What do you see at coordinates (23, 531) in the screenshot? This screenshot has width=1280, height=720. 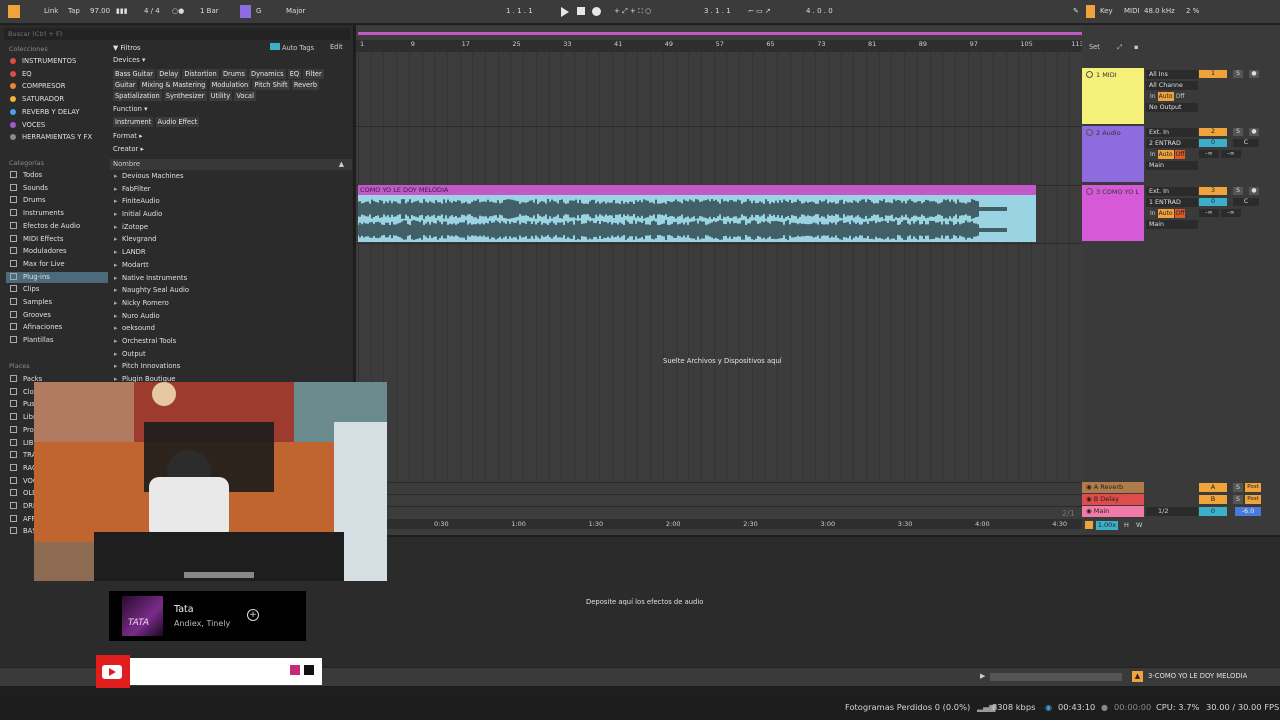 I see `place-item: BAS` at bounding box center [23, 531].